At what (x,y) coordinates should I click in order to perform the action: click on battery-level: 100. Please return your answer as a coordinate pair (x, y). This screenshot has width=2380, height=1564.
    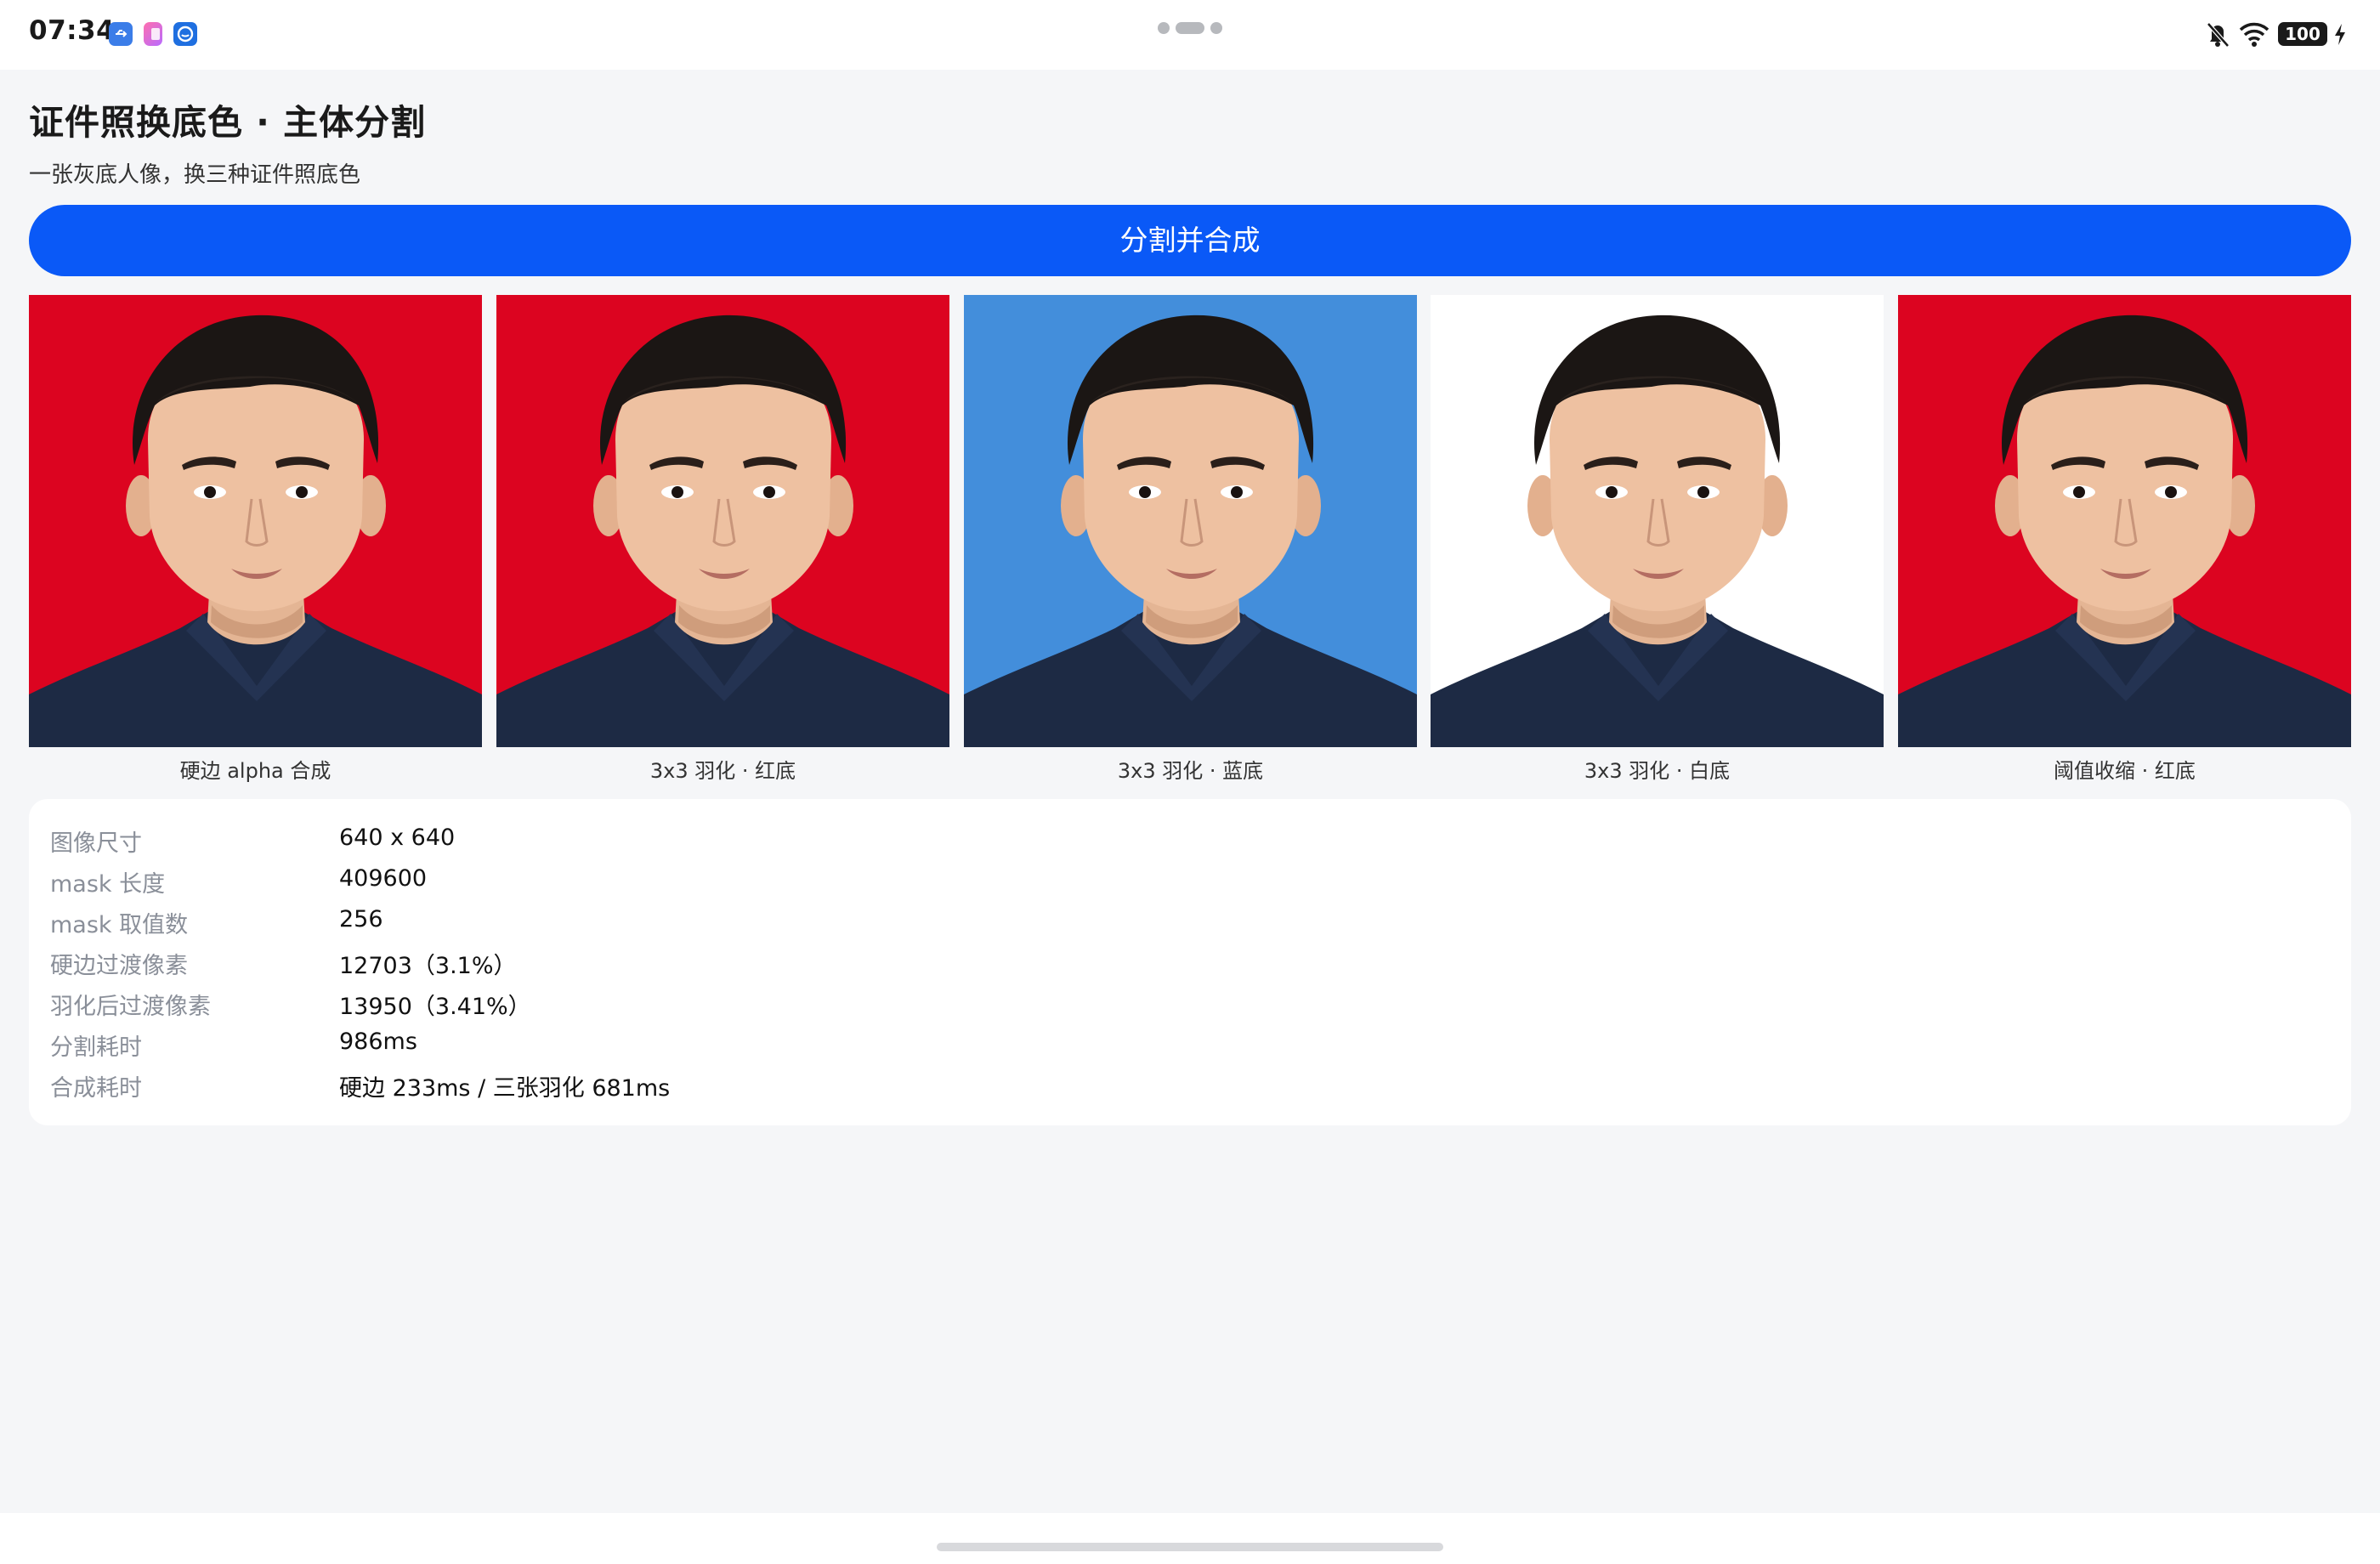
    Looking at the image, I should click on (2302, 34).